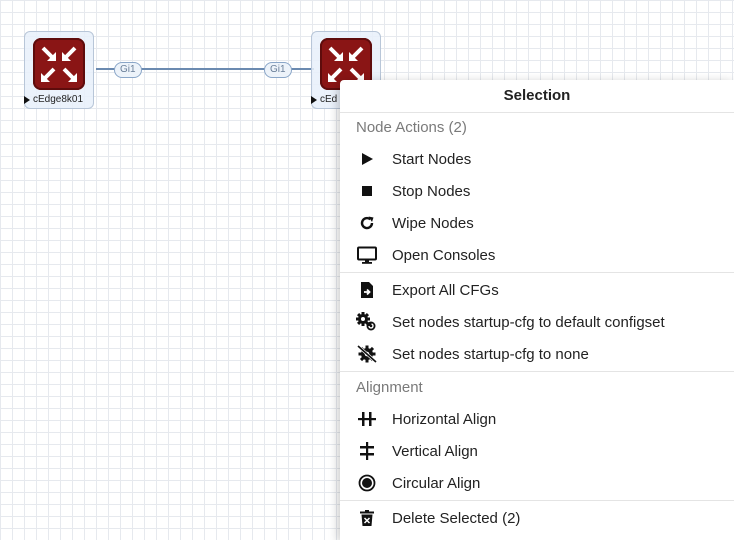 The width and height of the screenshot is (734, 540). Describe the element at coordinates (367, 290) in the screenshot. I see `export-icon` at that location.